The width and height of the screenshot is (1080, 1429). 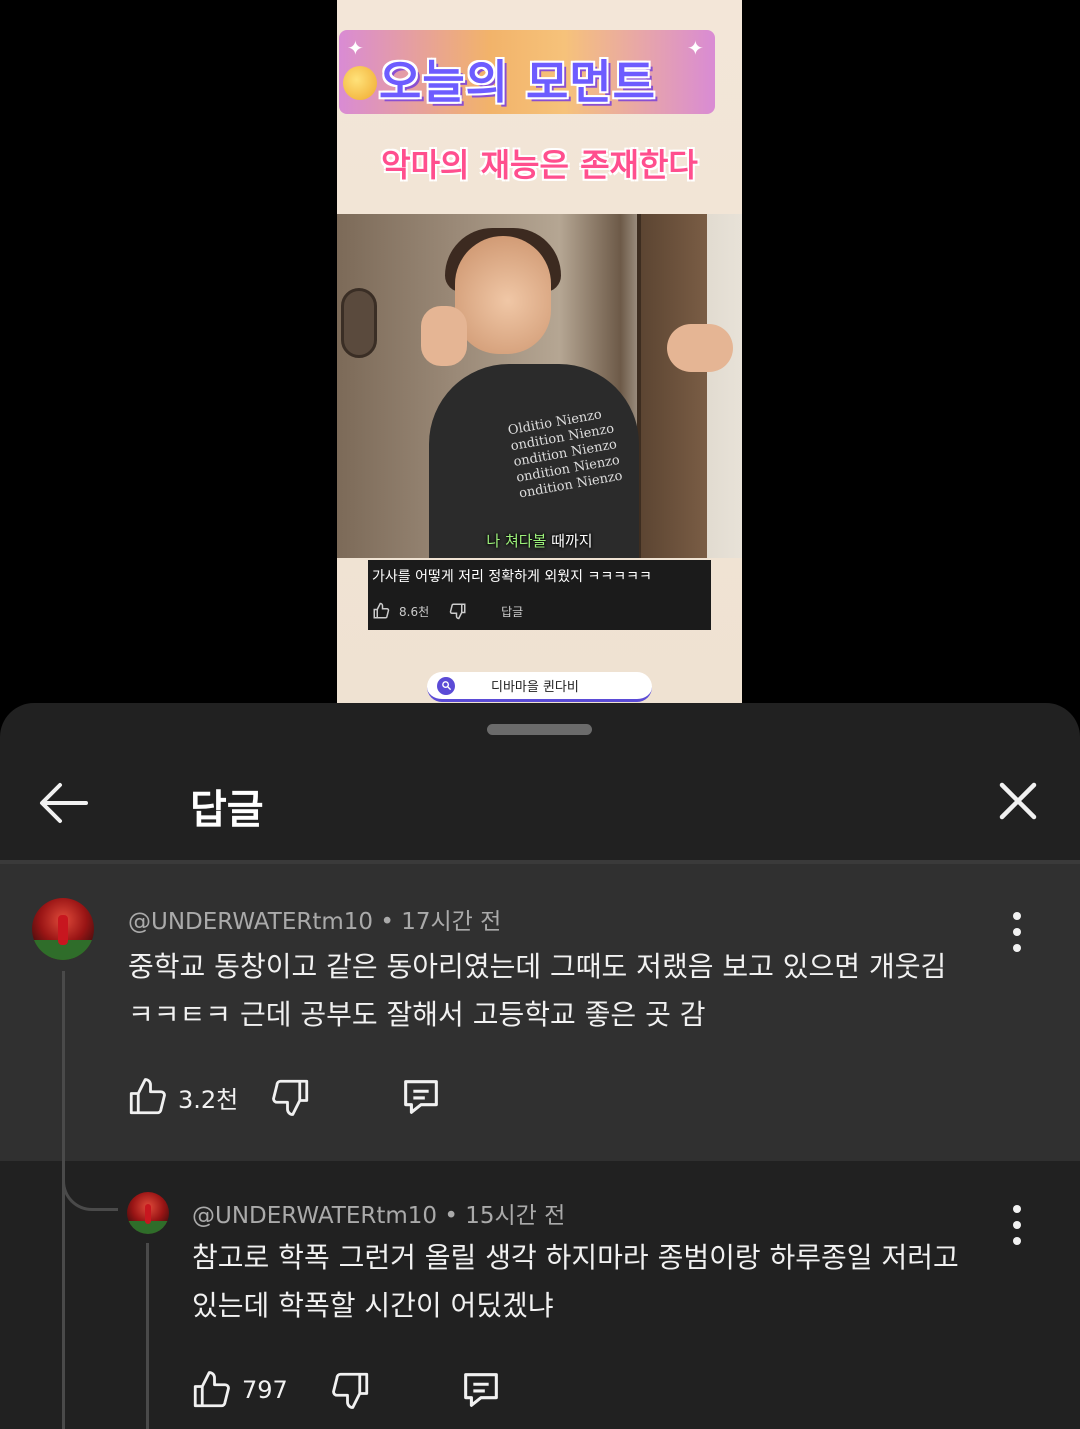 I want to click on close-button, so click(x=1018, y=801).